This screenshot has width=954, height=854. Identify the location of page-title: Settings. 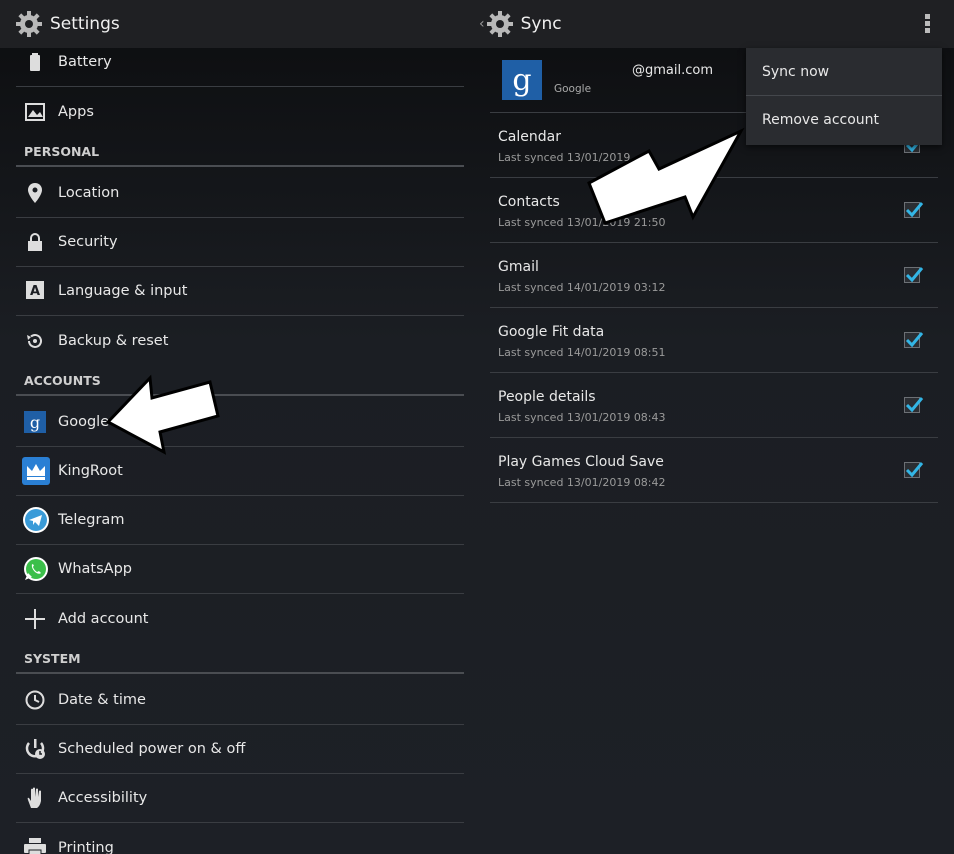
(85, 24).